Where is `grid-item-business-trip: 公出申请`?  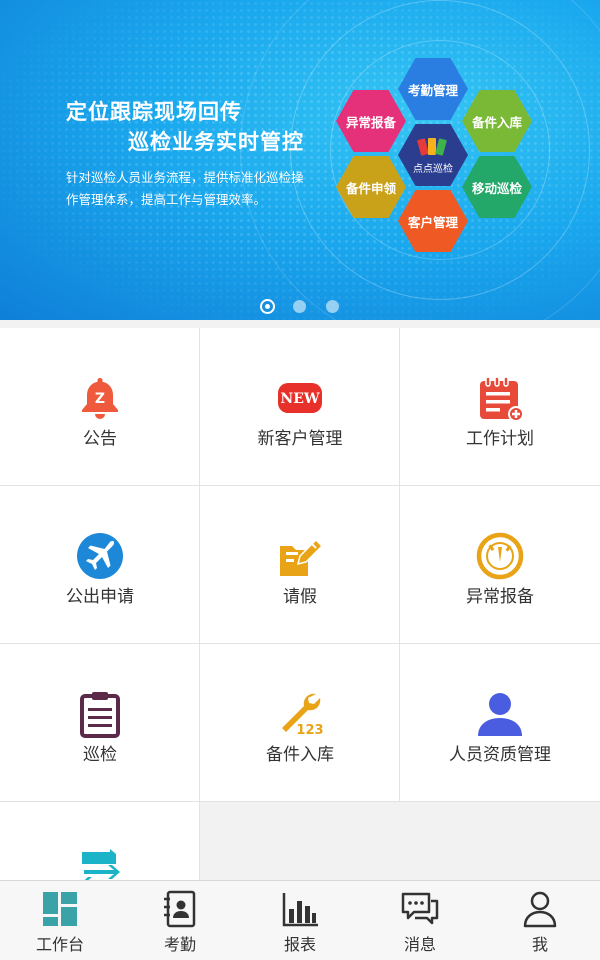 grid-item-business-trip: 公出申请 is located at coordinates (100, 565).